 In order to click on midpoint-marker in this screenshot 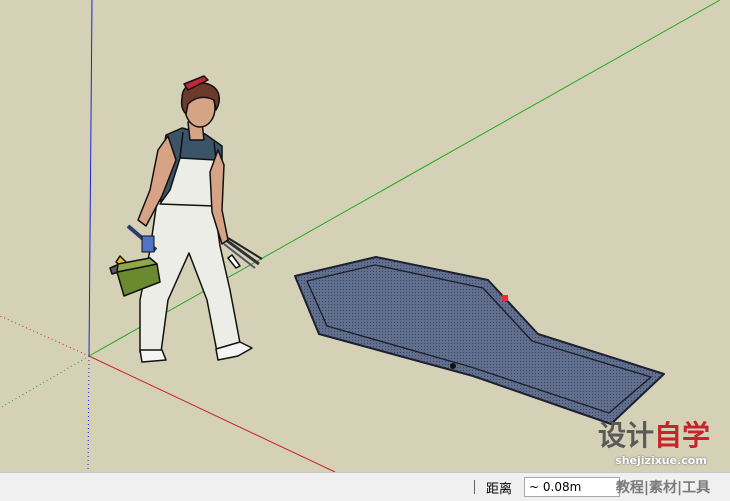, I will do `click(453, 366)`.